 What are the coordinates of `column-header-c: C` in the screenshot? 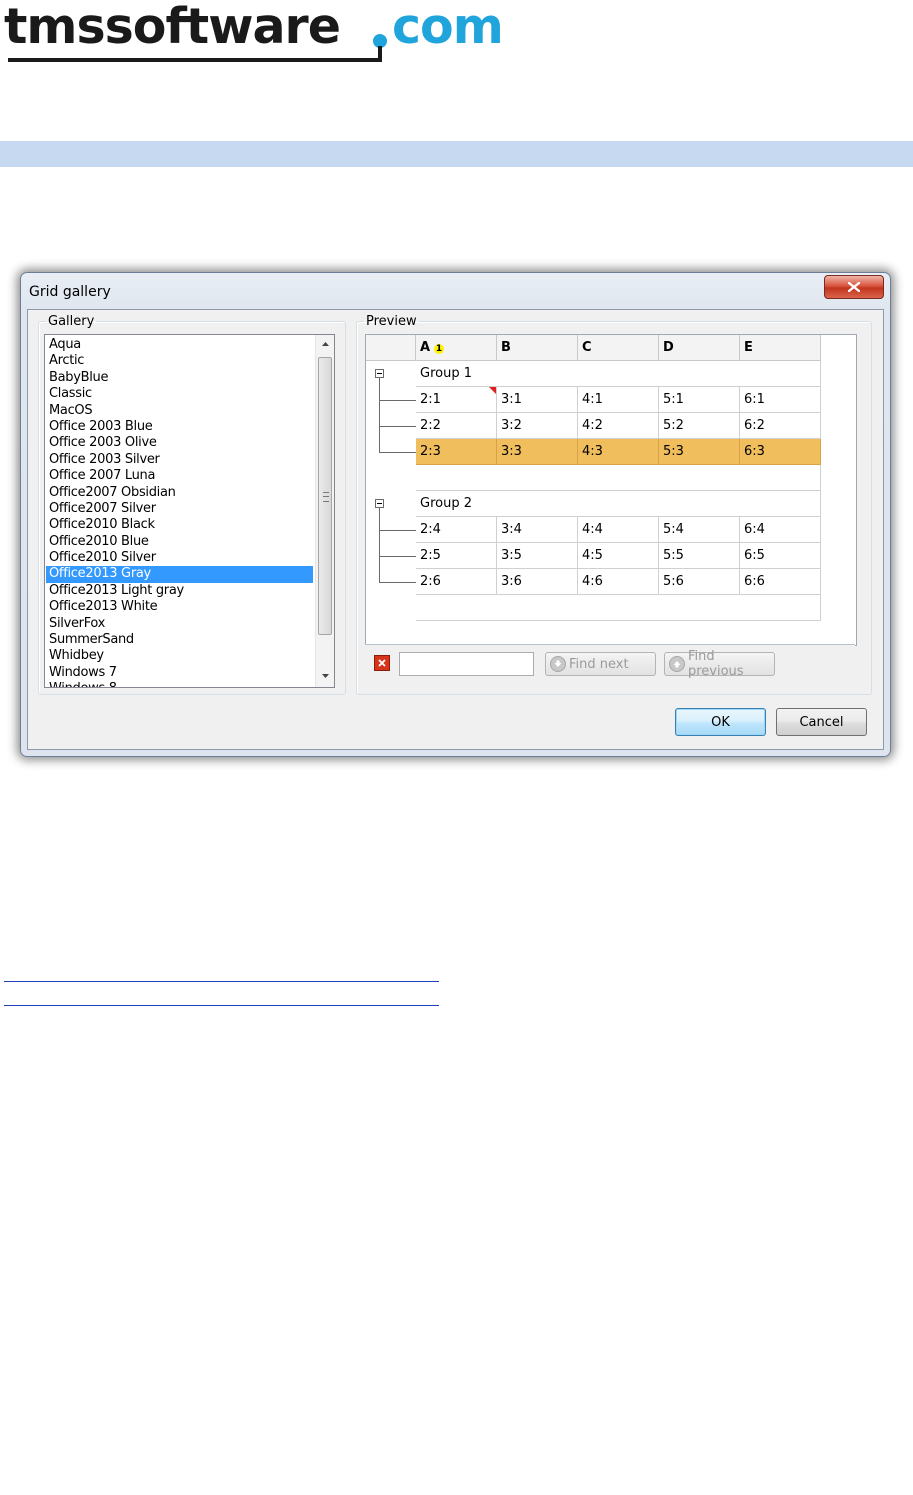 It's located at (618, 348).